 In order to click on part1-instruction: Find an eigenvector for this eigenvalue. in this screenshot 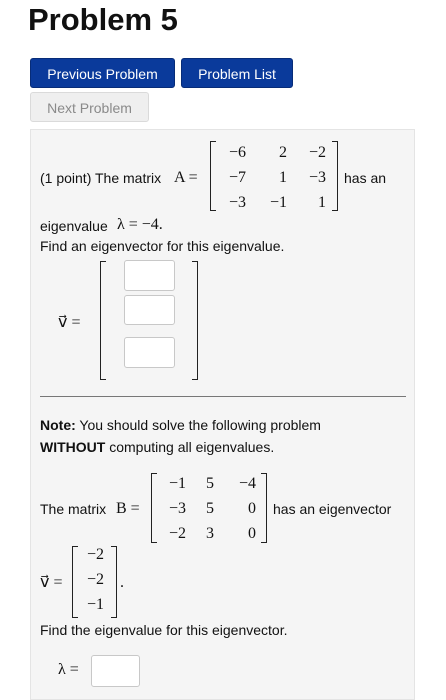, I will do `click(162, 246)`.